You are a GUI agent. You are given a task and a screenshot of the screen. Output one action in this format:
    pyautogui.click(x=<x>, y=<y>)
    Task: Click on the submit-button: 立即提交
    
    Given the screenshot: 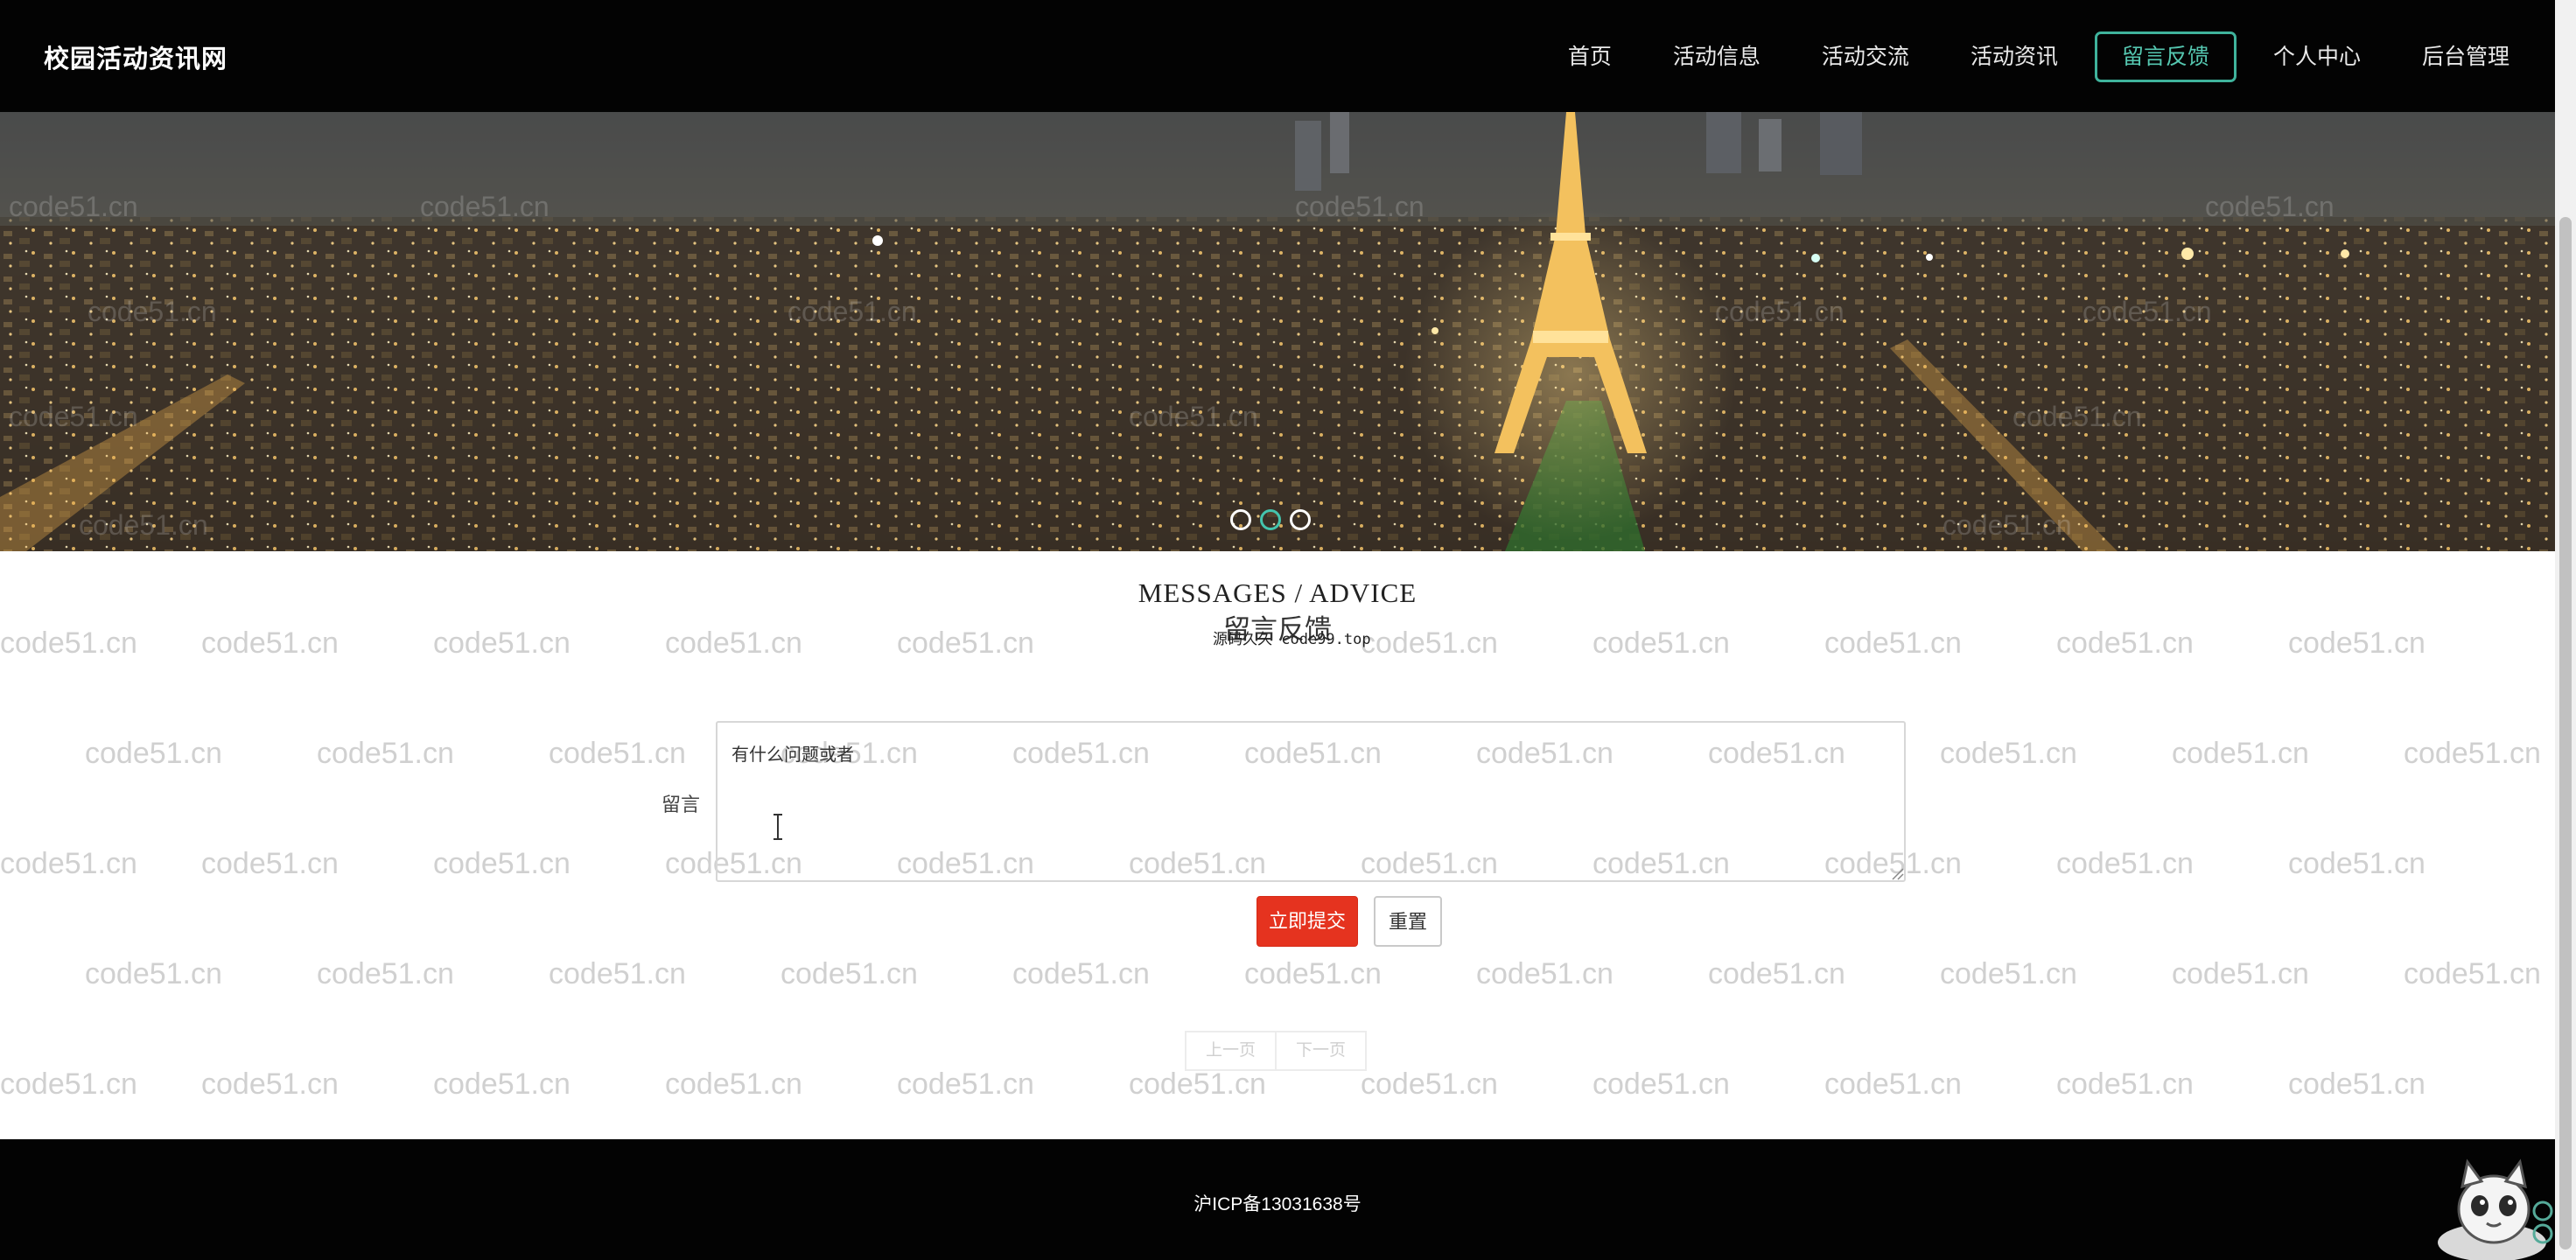 What is the action you would take?
    pyautogui.click(x=1307, y=921)
    